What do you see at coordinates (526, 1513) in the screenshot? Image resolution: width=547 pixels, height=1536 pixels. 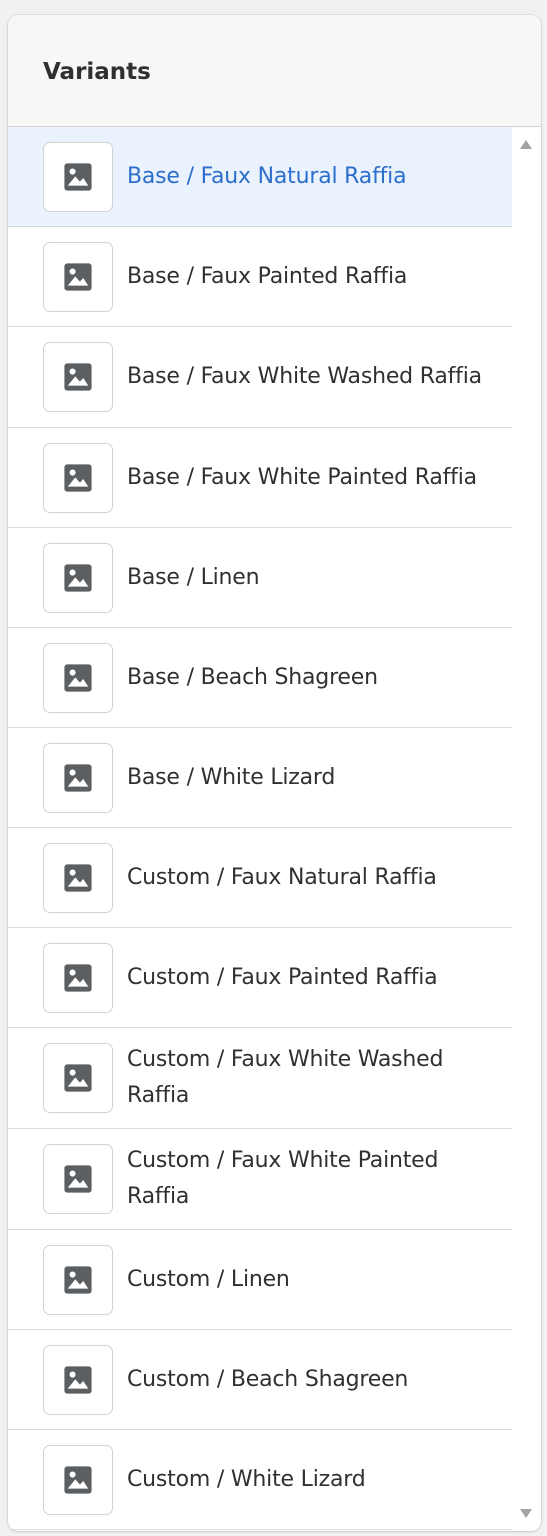 I see `scroll-down-arrow-icon` at bounding box center [526, 1513].